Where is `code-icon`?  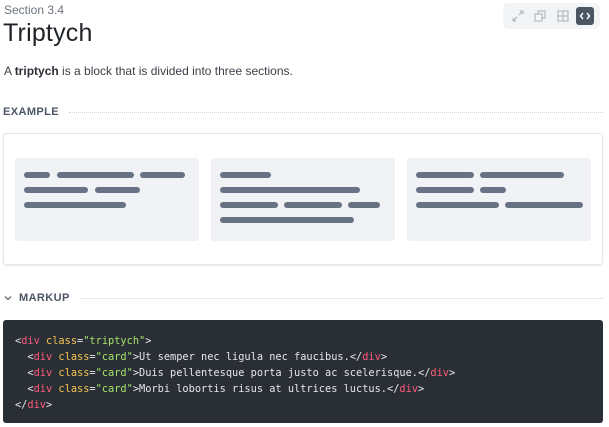 code-icon is located at coordinates (585, 16).